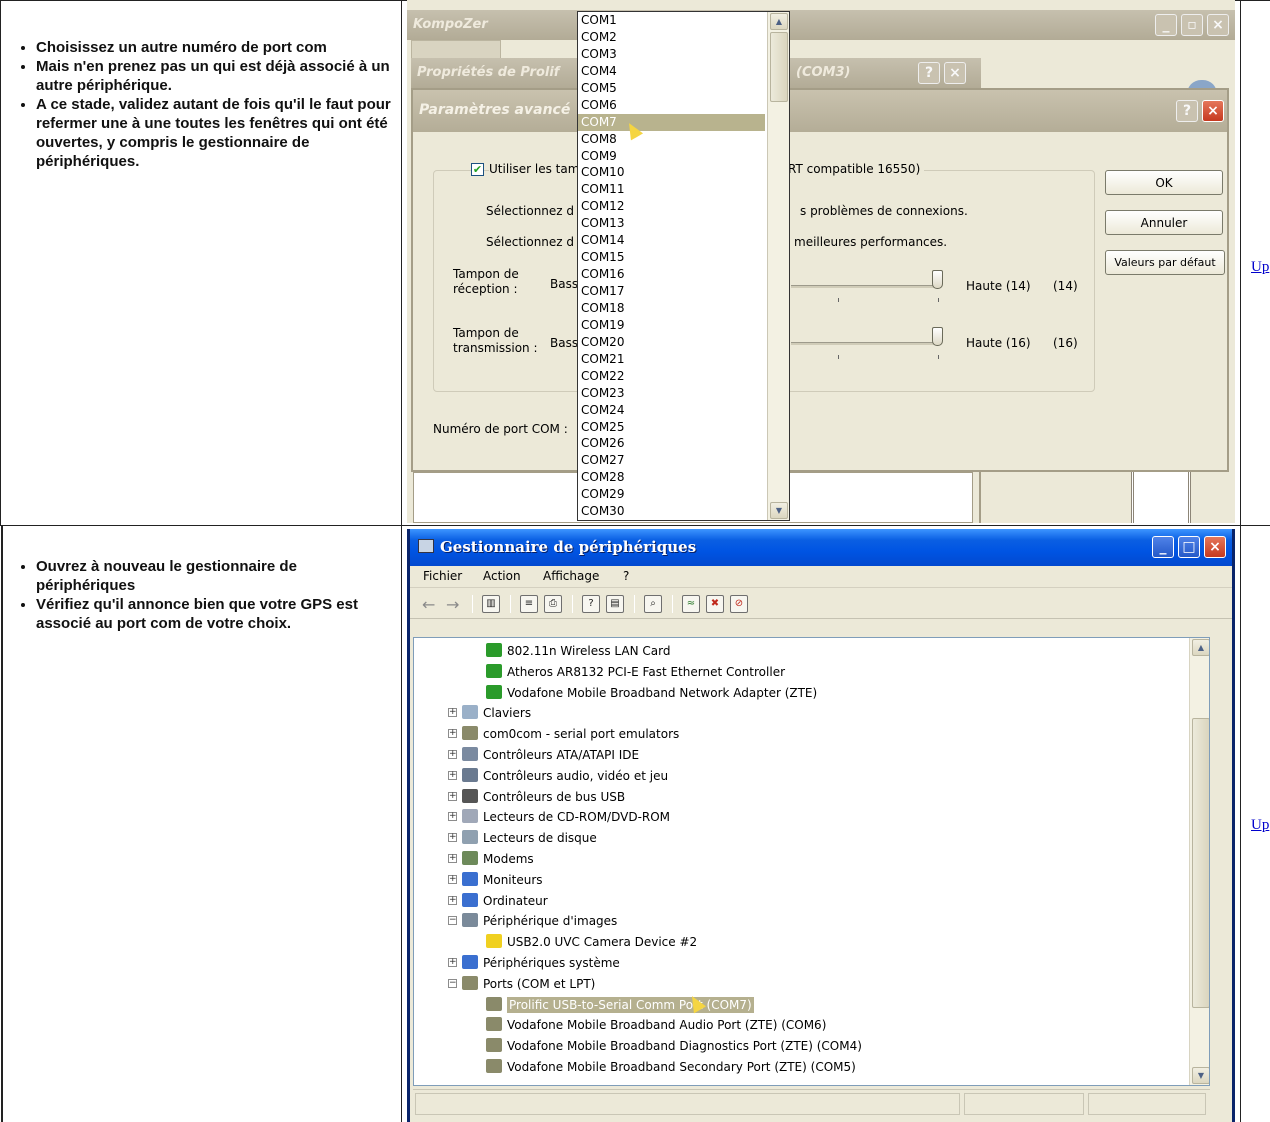  Describe the element at coordinates (1189, 547) in the screenshot. I see `maximize-button: □` at that location.